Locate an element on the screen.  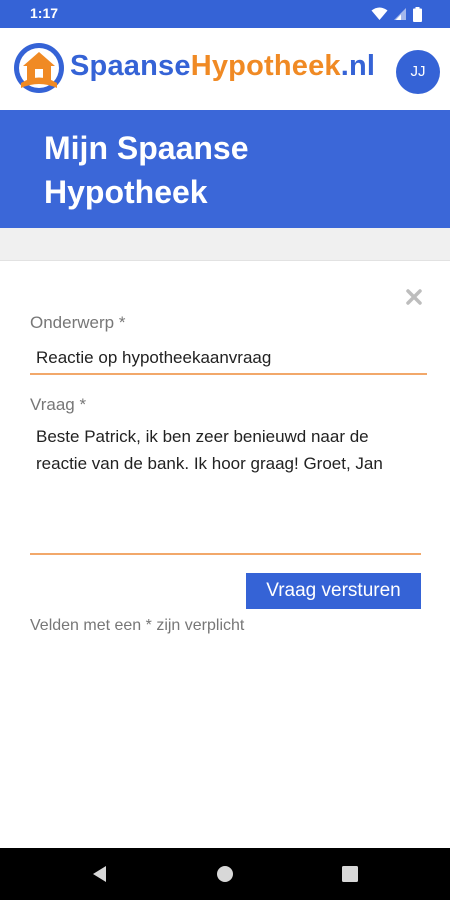
app-header: SpaanseHypotheek.nl JJ is located at coordinates (225, 69).